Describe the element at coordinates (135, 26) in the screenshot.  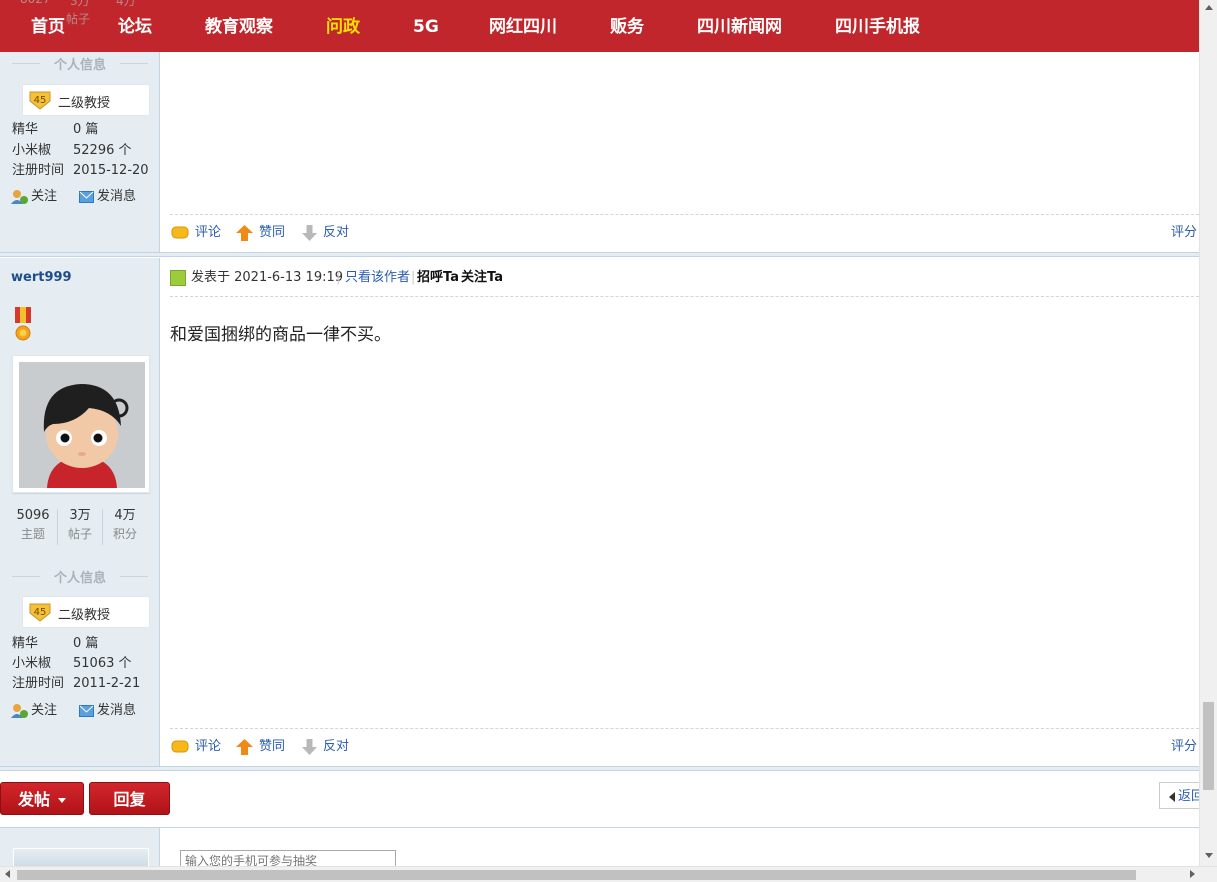
I see `nav-item-forum: 论坛` at that location.